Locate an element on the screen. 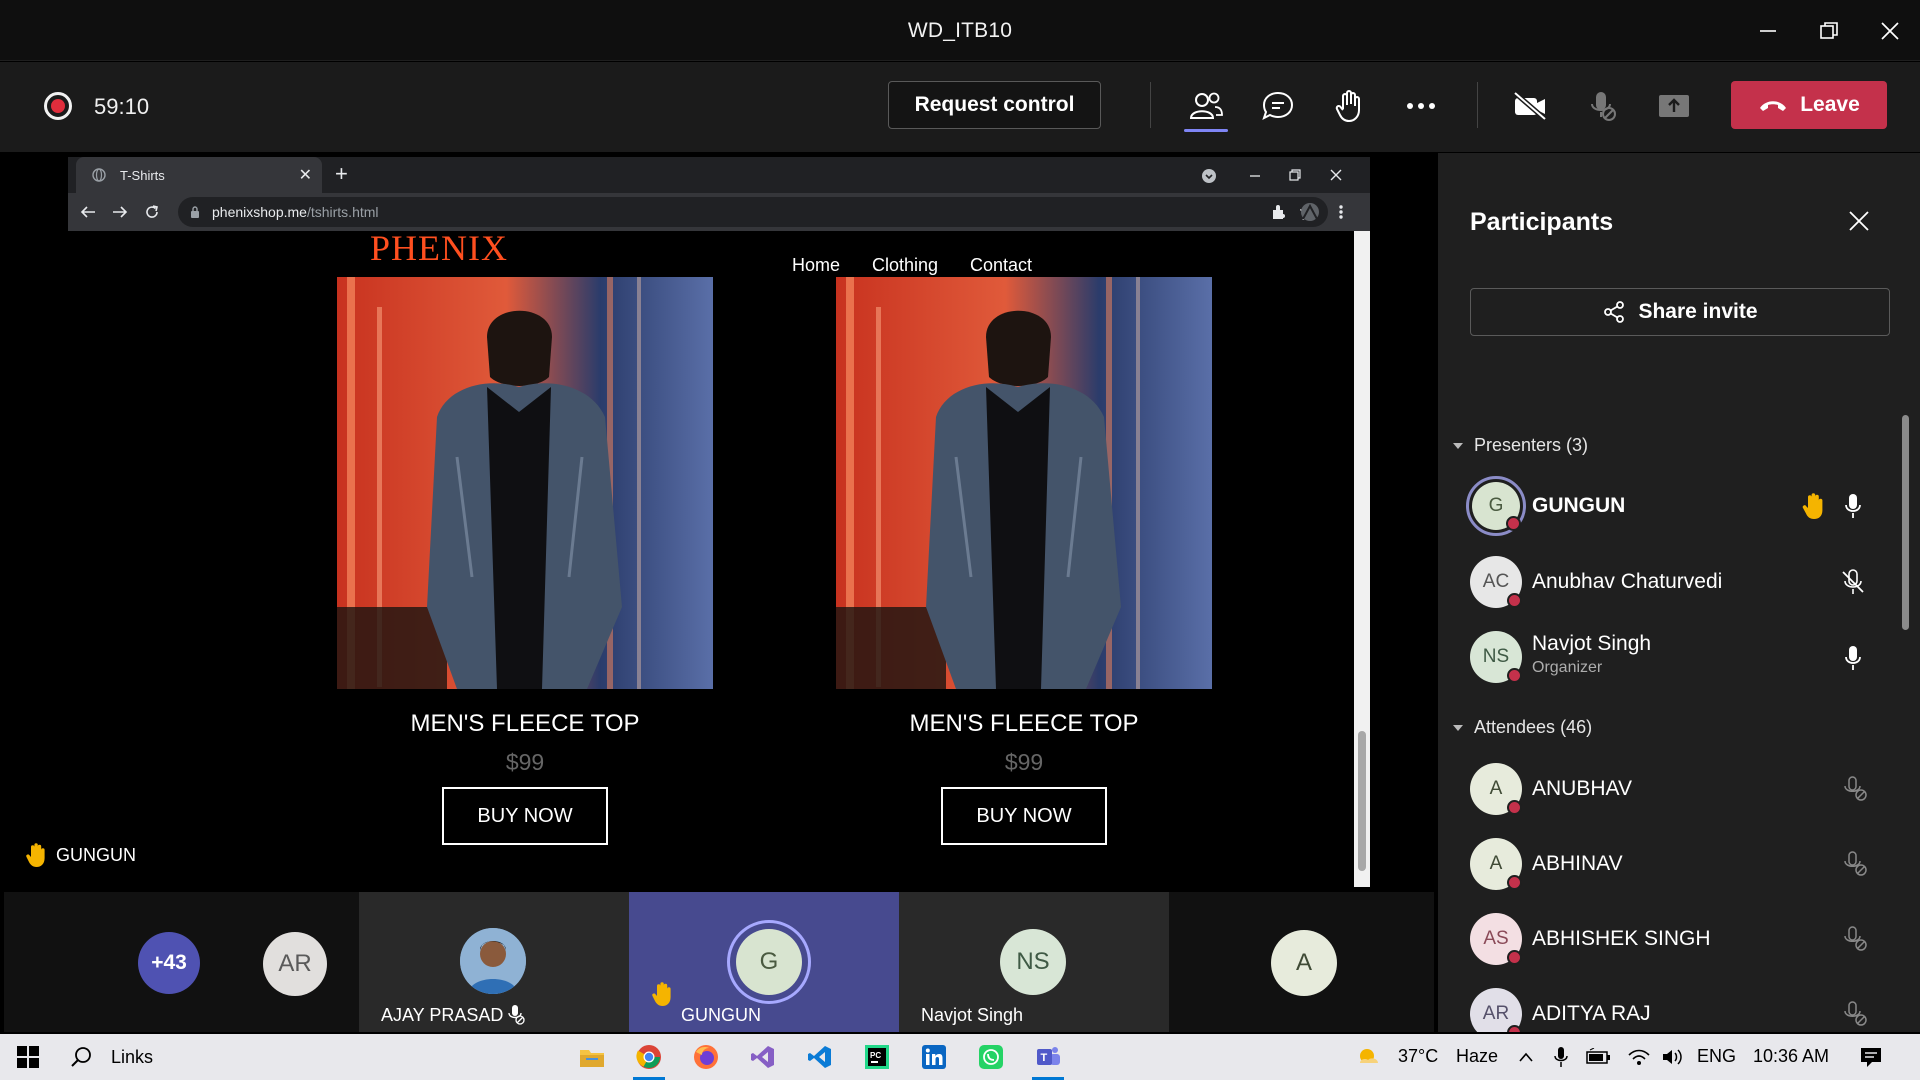 This screenshot has height=1080, width=1920. scrollbar-thumb is located at coordinates (1362, 801).